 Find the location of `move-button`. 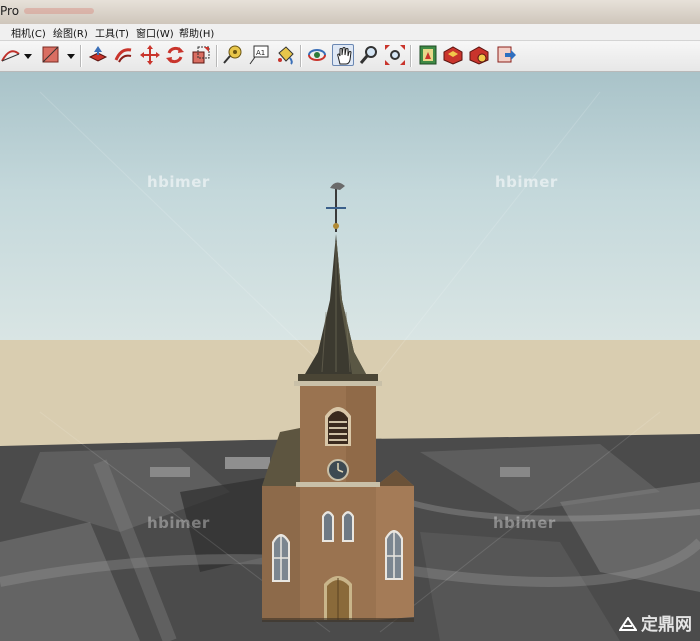

move-button is located at coordinates (150, 55).